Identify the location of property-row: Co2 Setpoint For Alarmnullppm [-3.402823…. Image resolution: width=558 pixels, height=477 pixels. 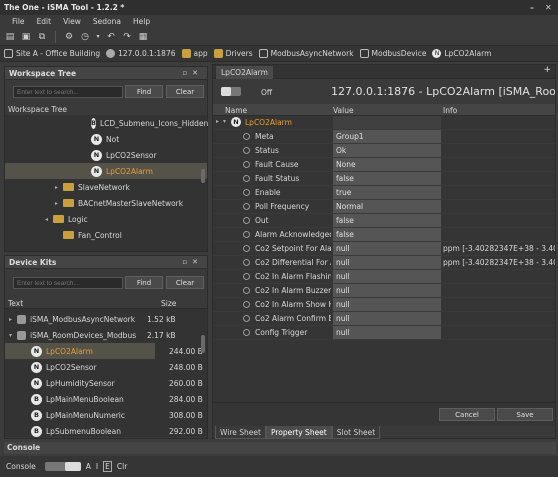
(384, 249).